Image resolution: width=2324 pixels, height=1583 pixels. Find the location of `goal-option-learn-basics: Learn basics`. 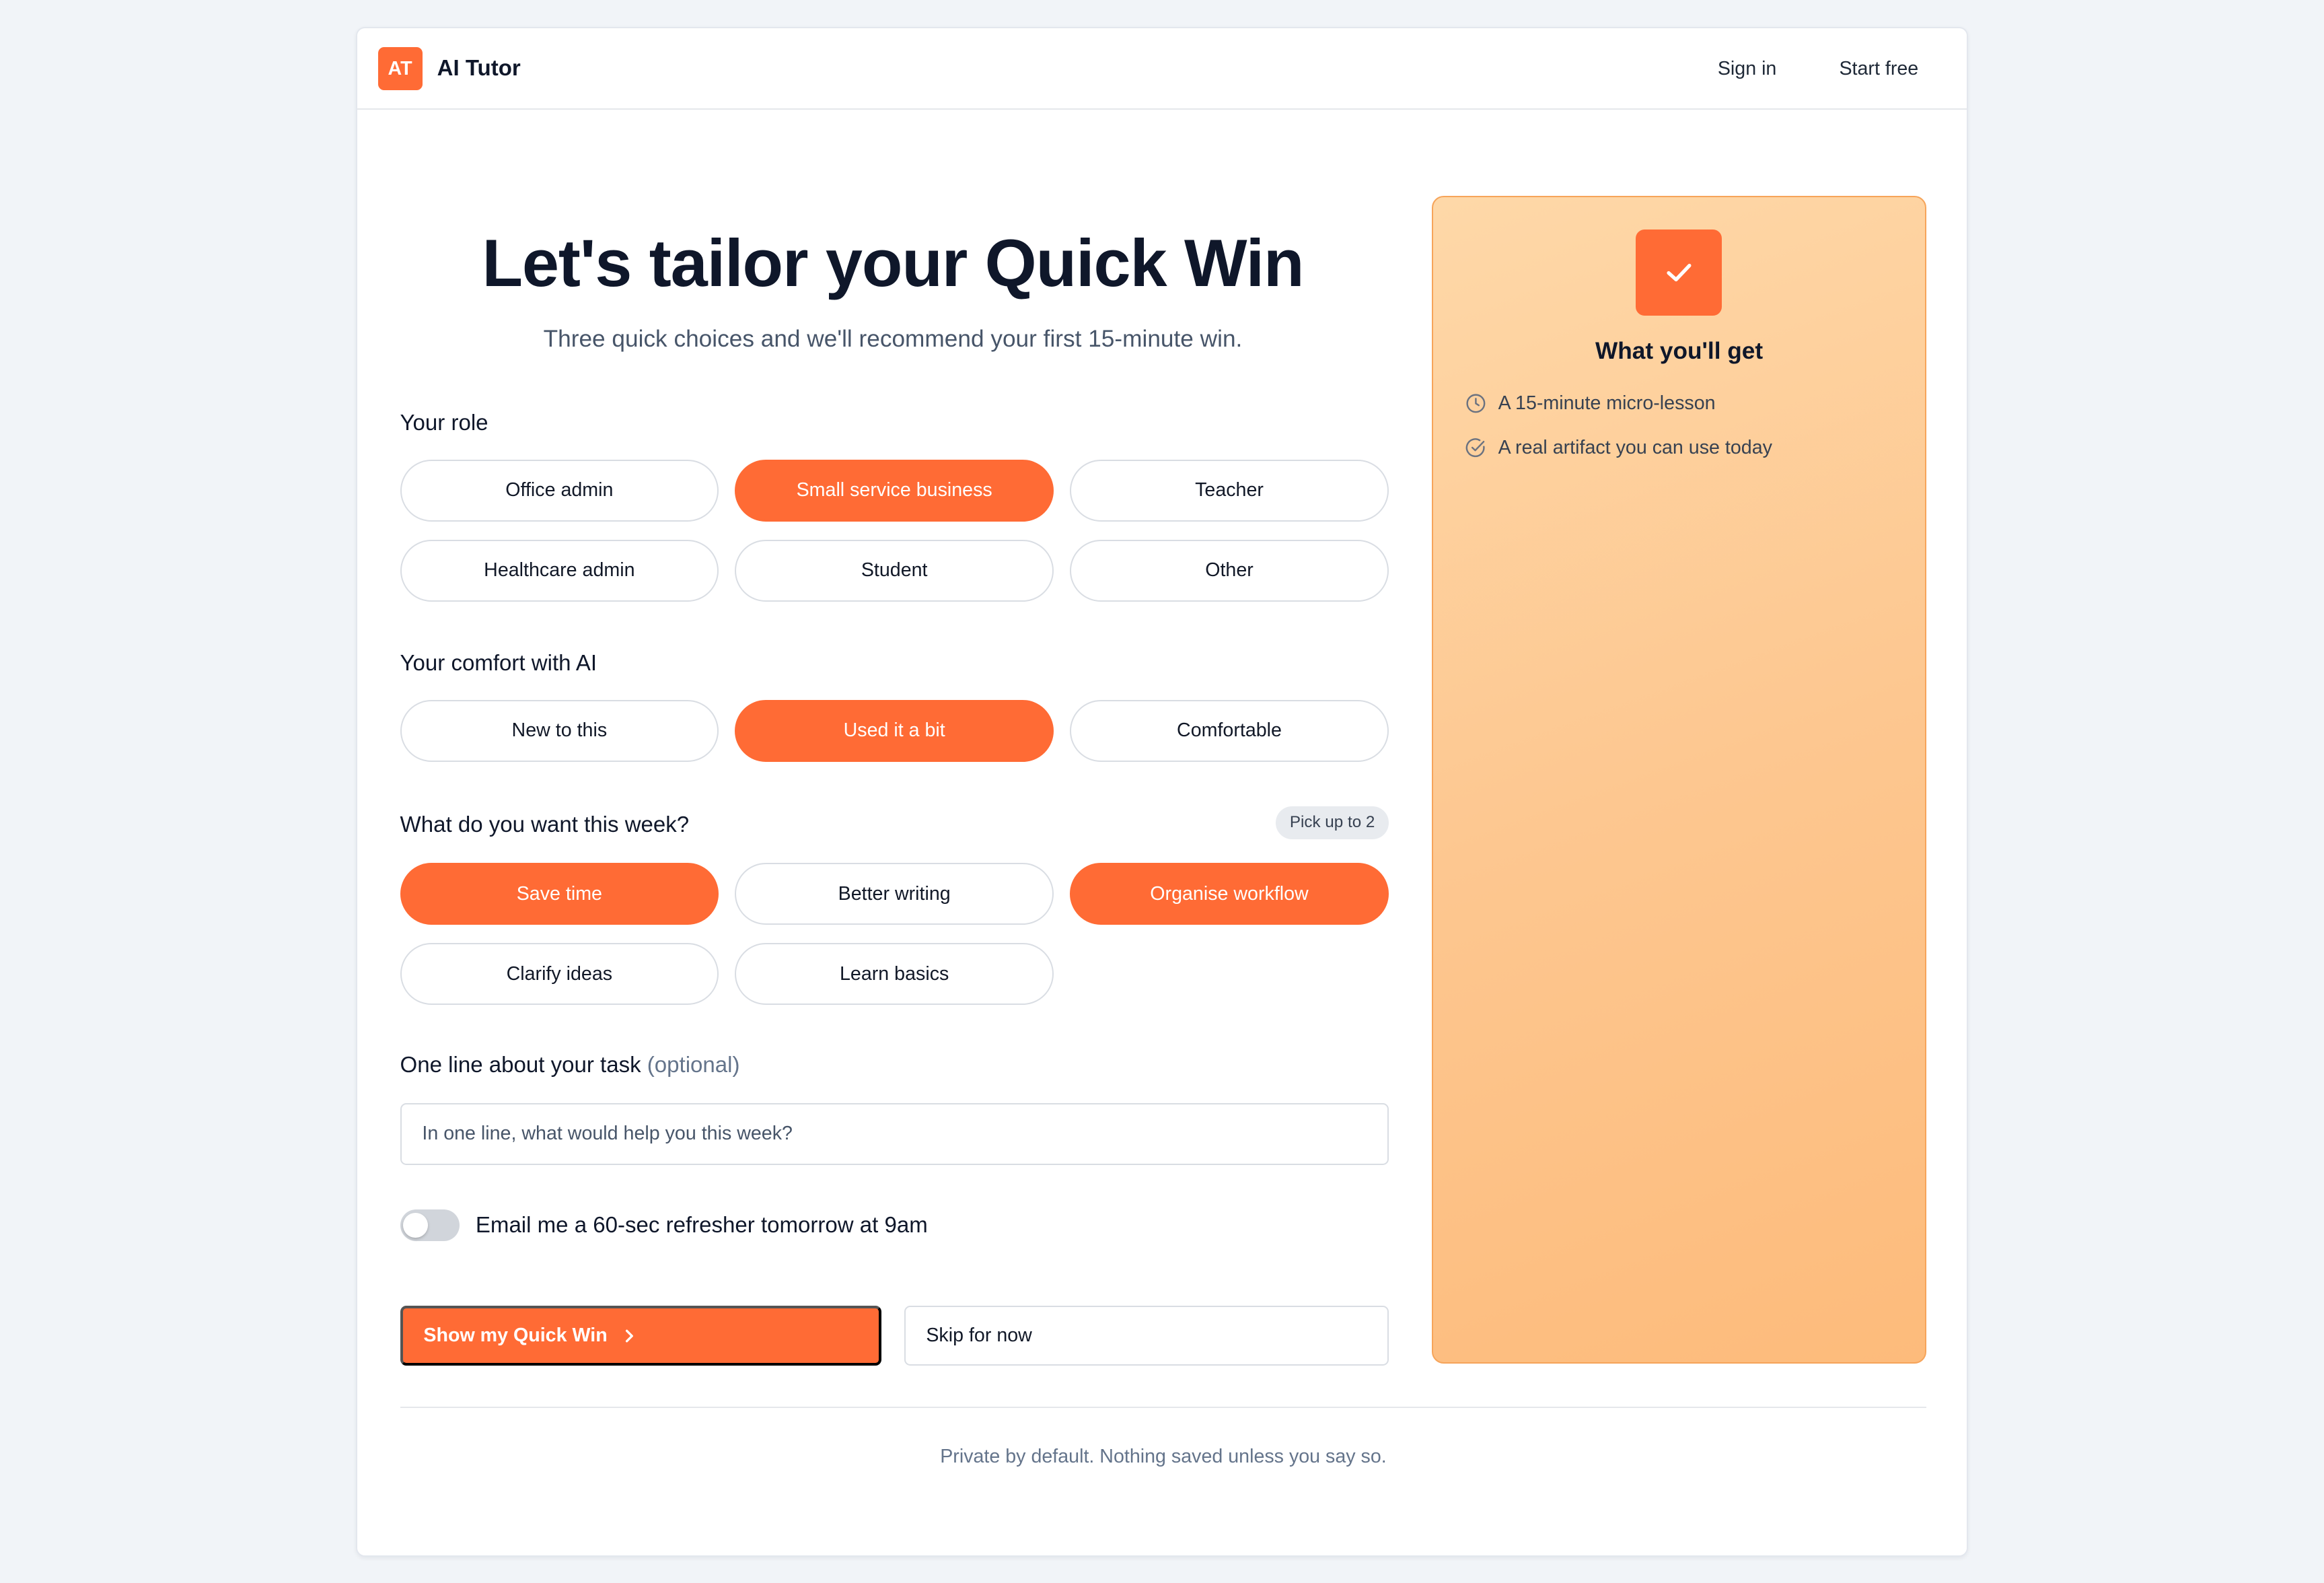

goal-option-learn-basics: Learn basics is located at coordinates (894, 974).